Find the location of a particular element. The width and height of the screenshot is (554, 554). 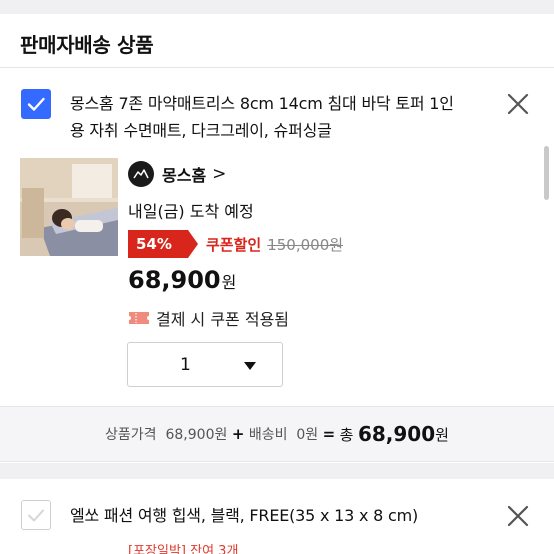

equals-sign: = is located at coordinates (329, 434).